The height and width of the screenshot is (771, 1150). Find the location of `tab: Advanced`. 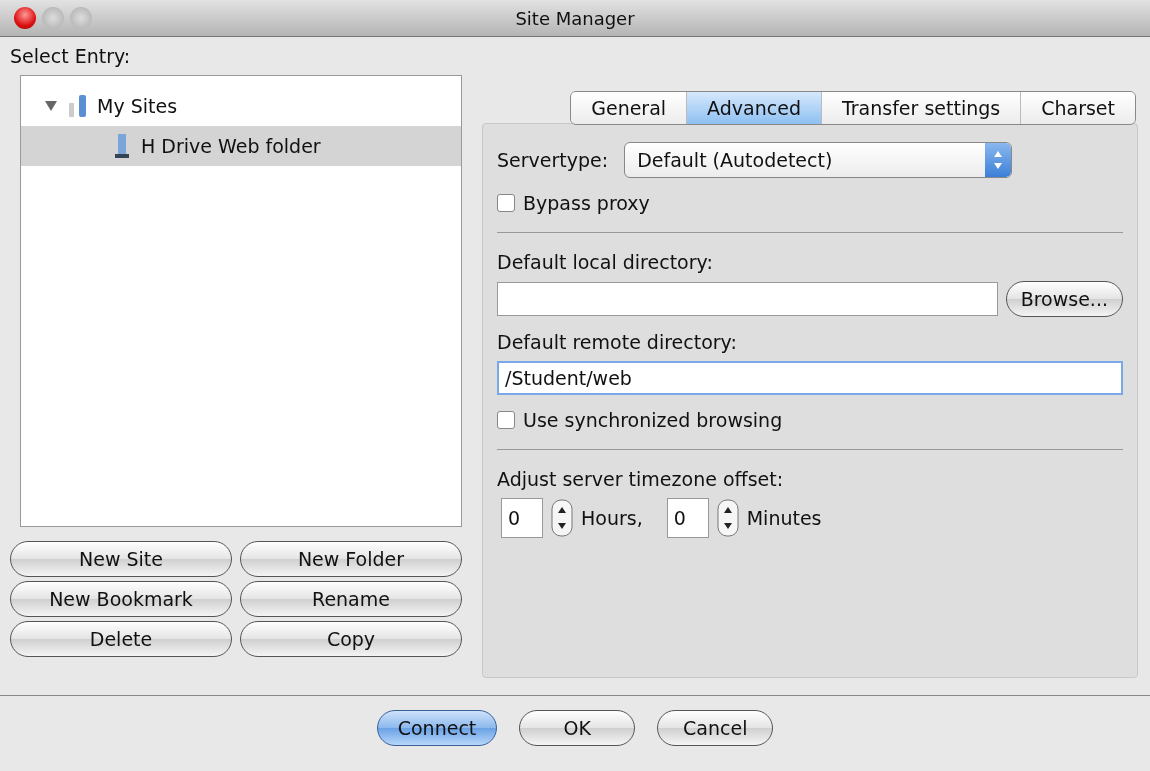

tab: Advanced is located at coordinates (754, 108).